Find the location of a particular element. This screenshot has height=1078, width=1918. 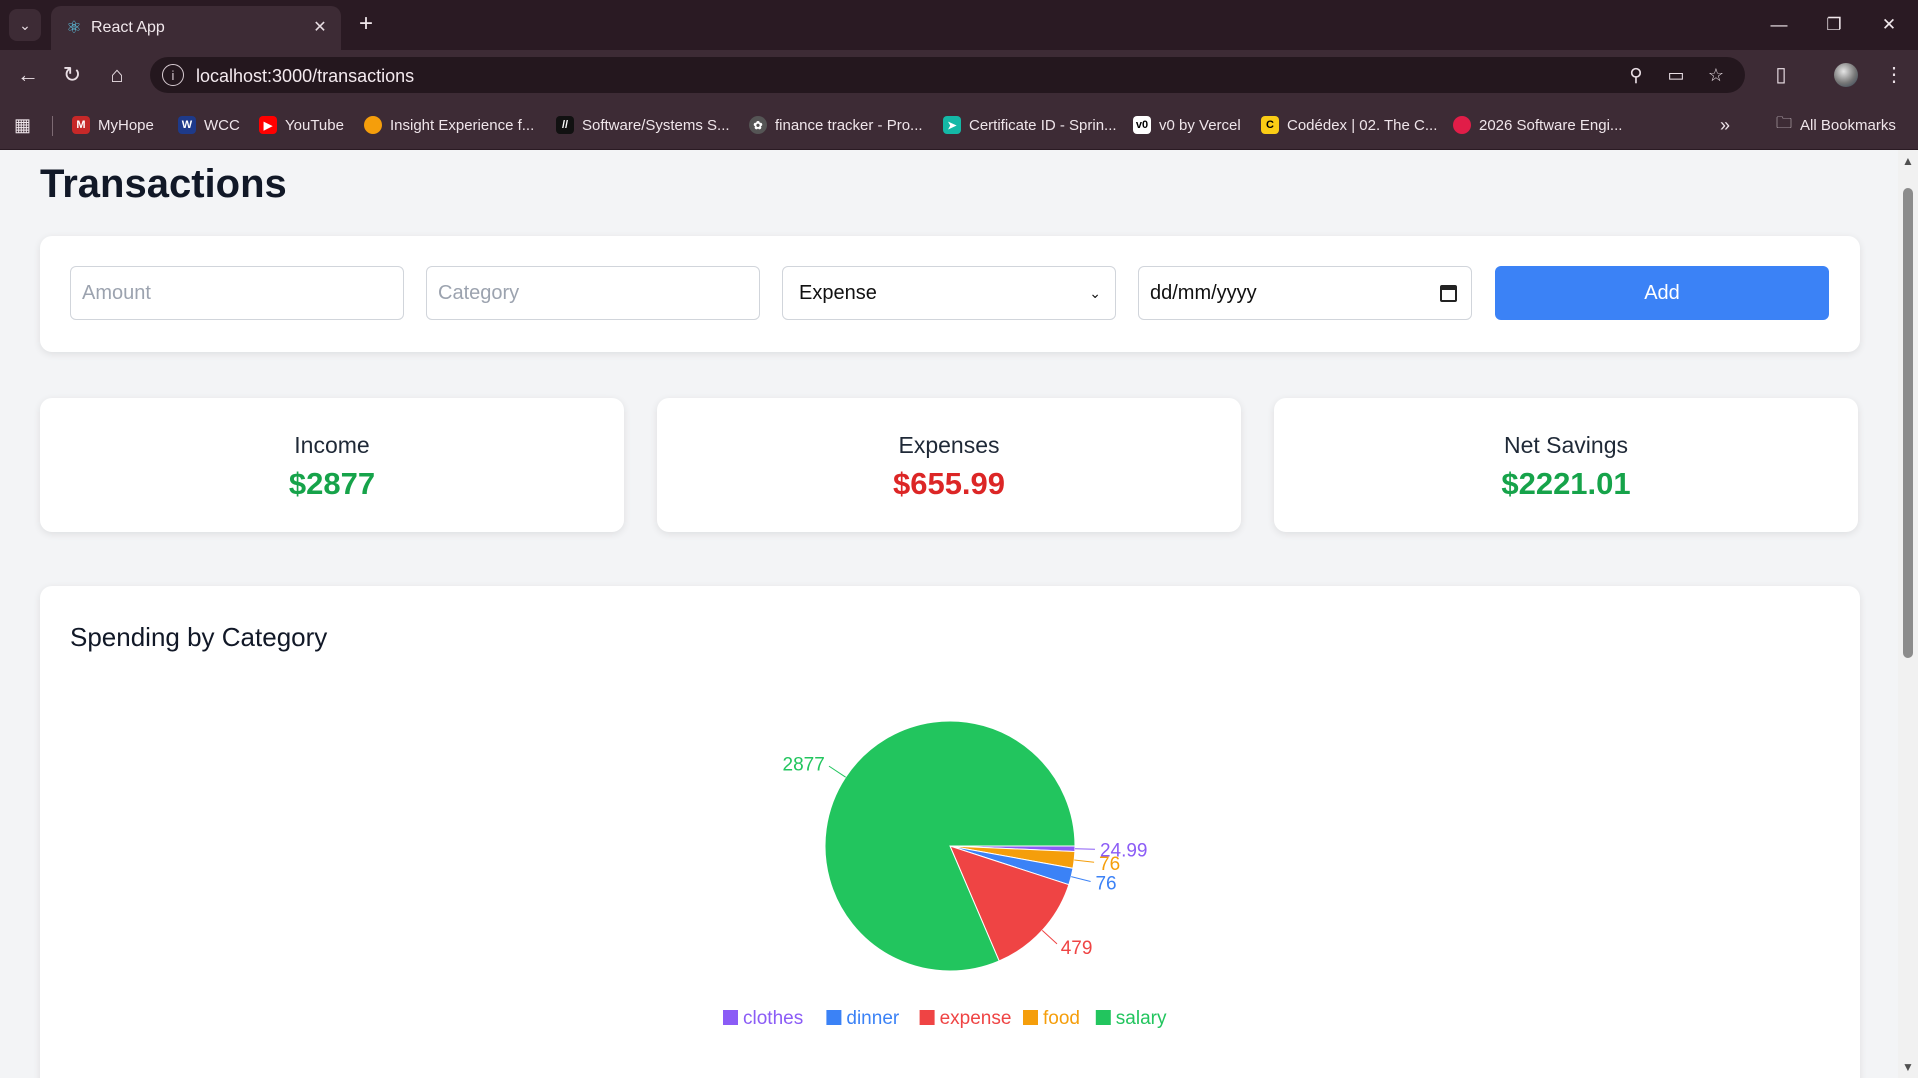

window-close-icon: ✕ is located at coordinates (1889, 25).